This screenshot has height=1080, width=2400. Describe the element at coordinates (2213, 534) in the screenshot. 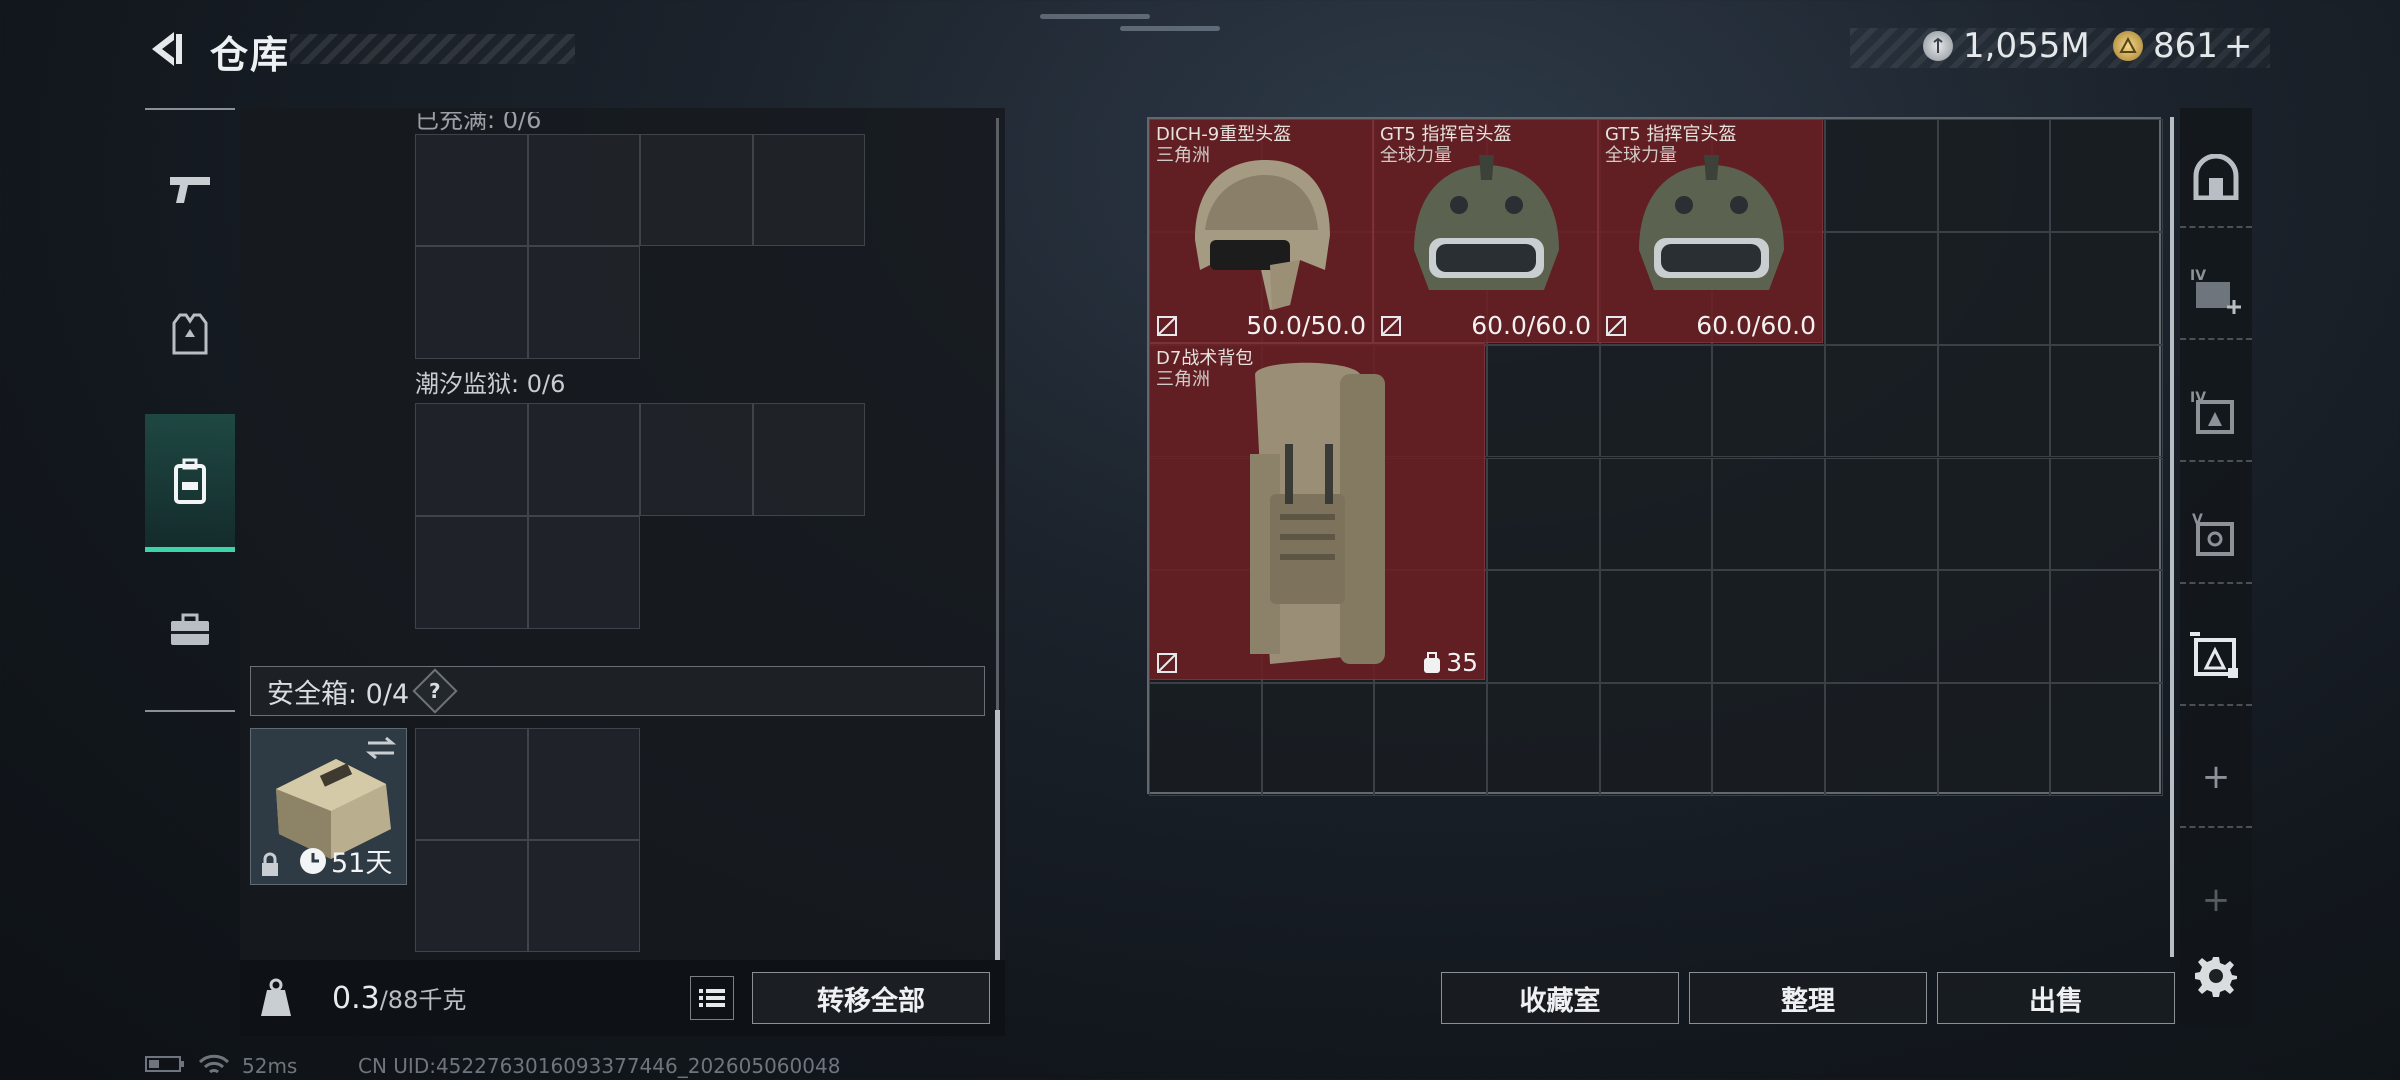

I see `level-5-case-icon: V` at that location.